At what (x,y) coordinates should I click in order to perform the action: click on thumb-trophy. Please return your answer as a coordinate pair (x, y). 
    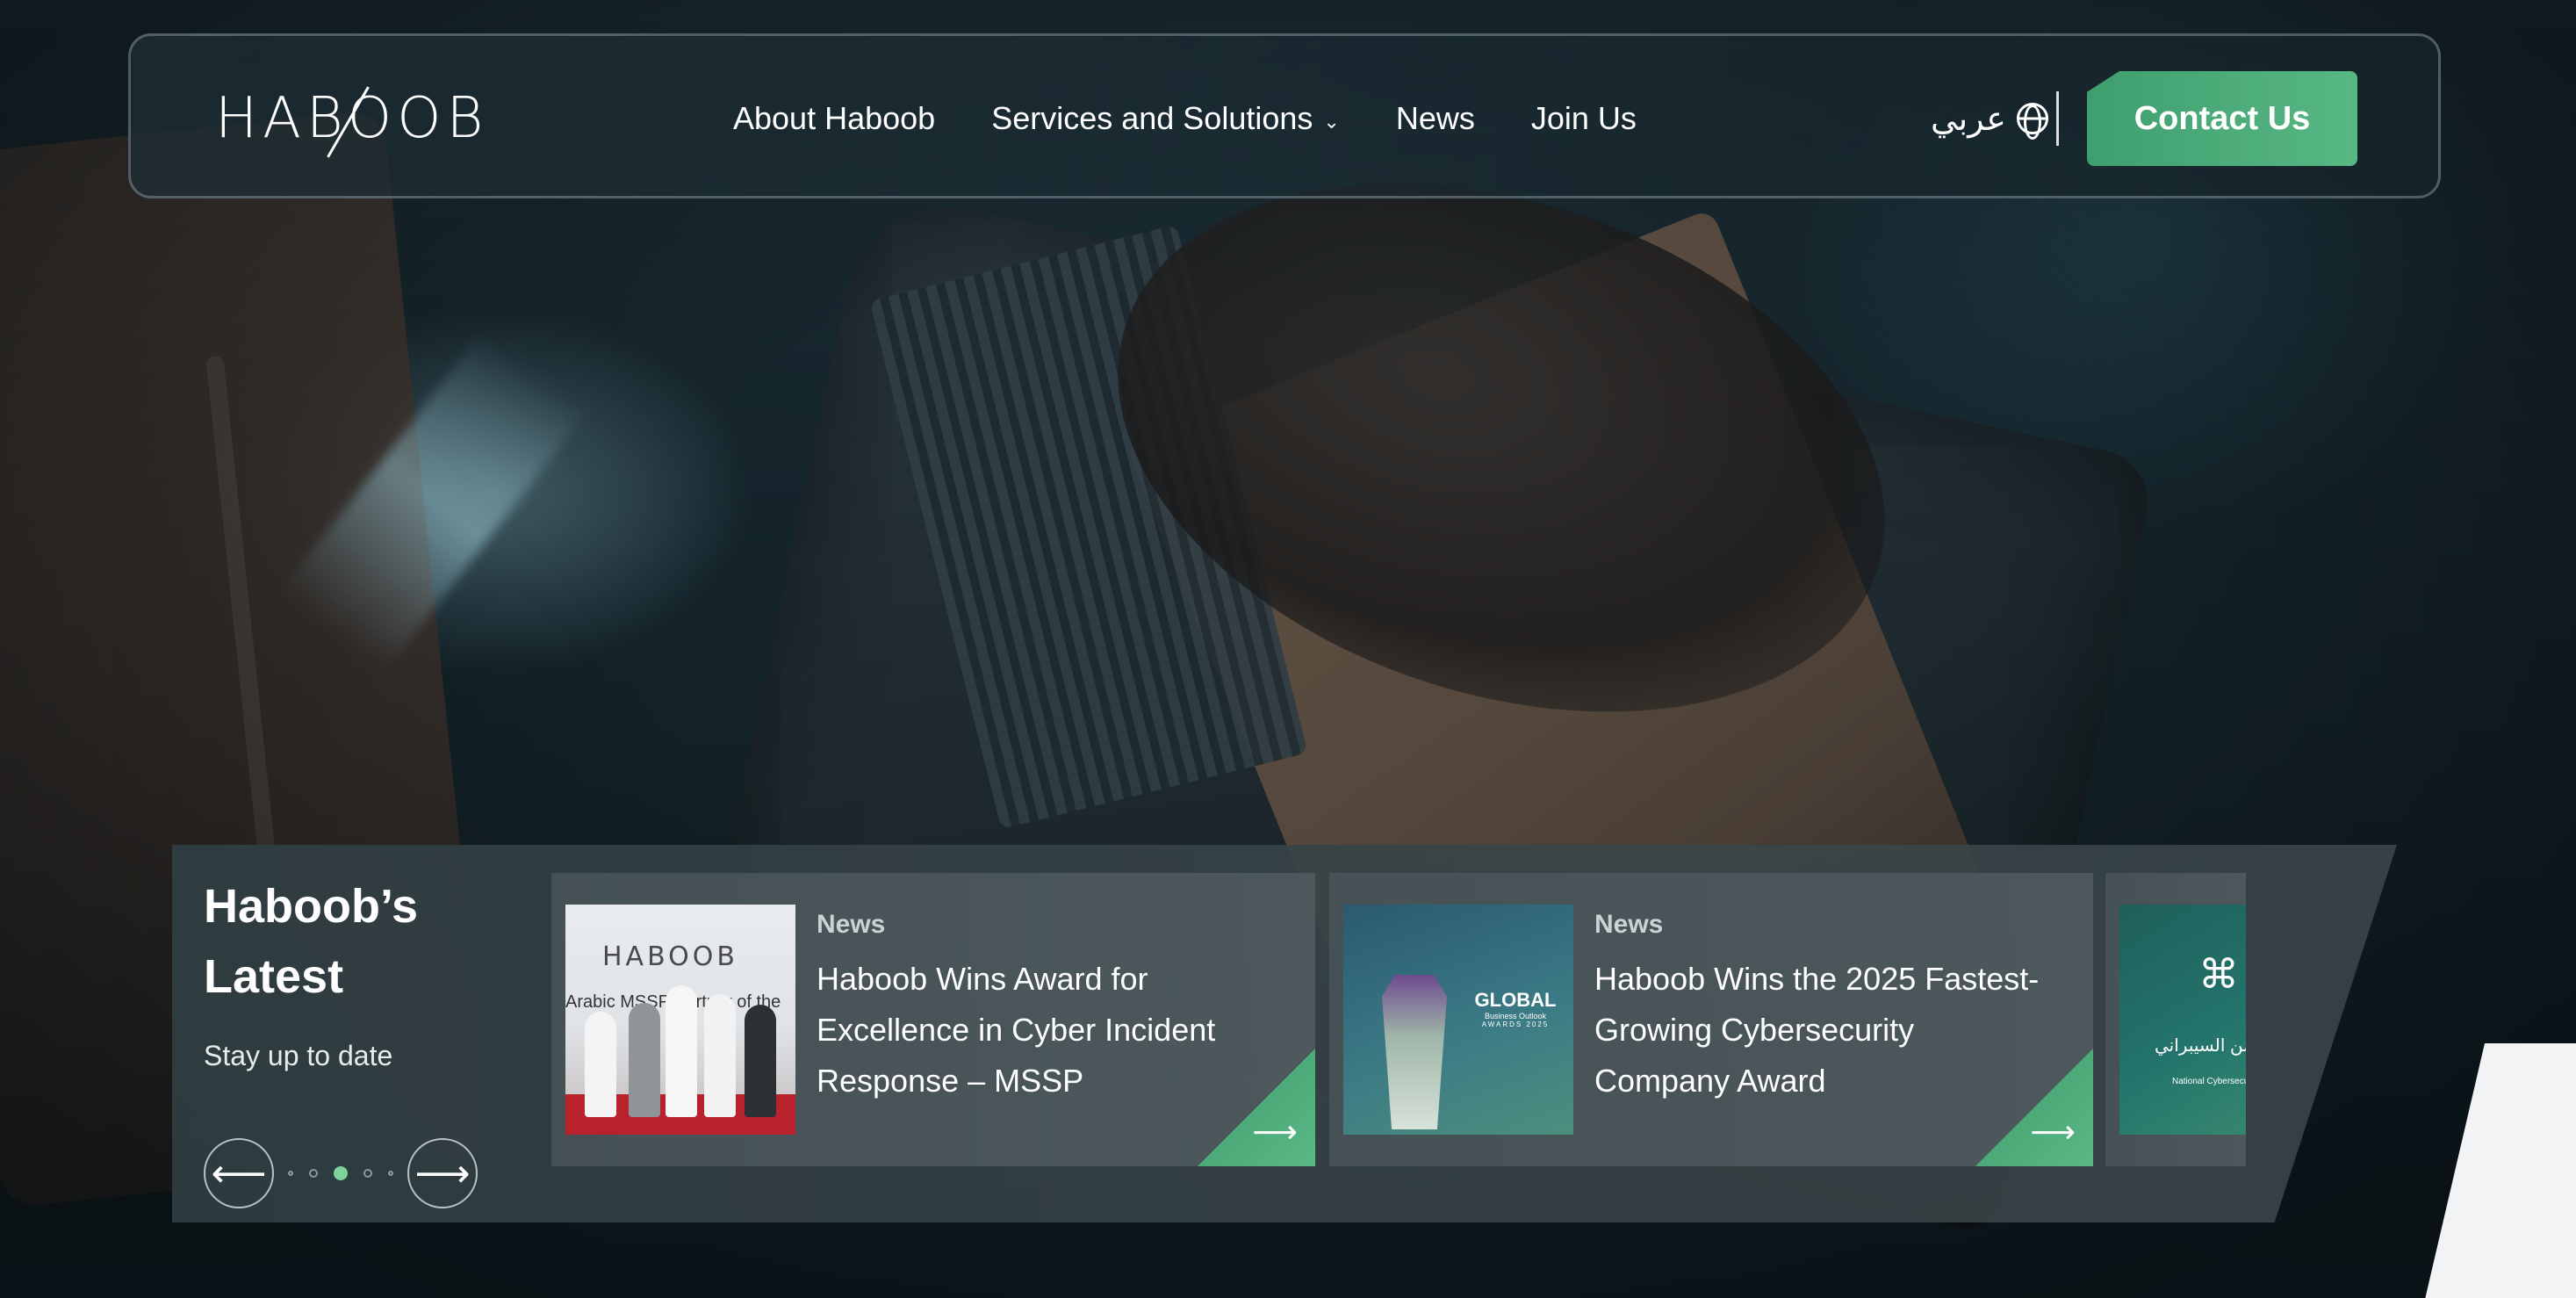
    Looking at the image, I should click on (1414, 1052).